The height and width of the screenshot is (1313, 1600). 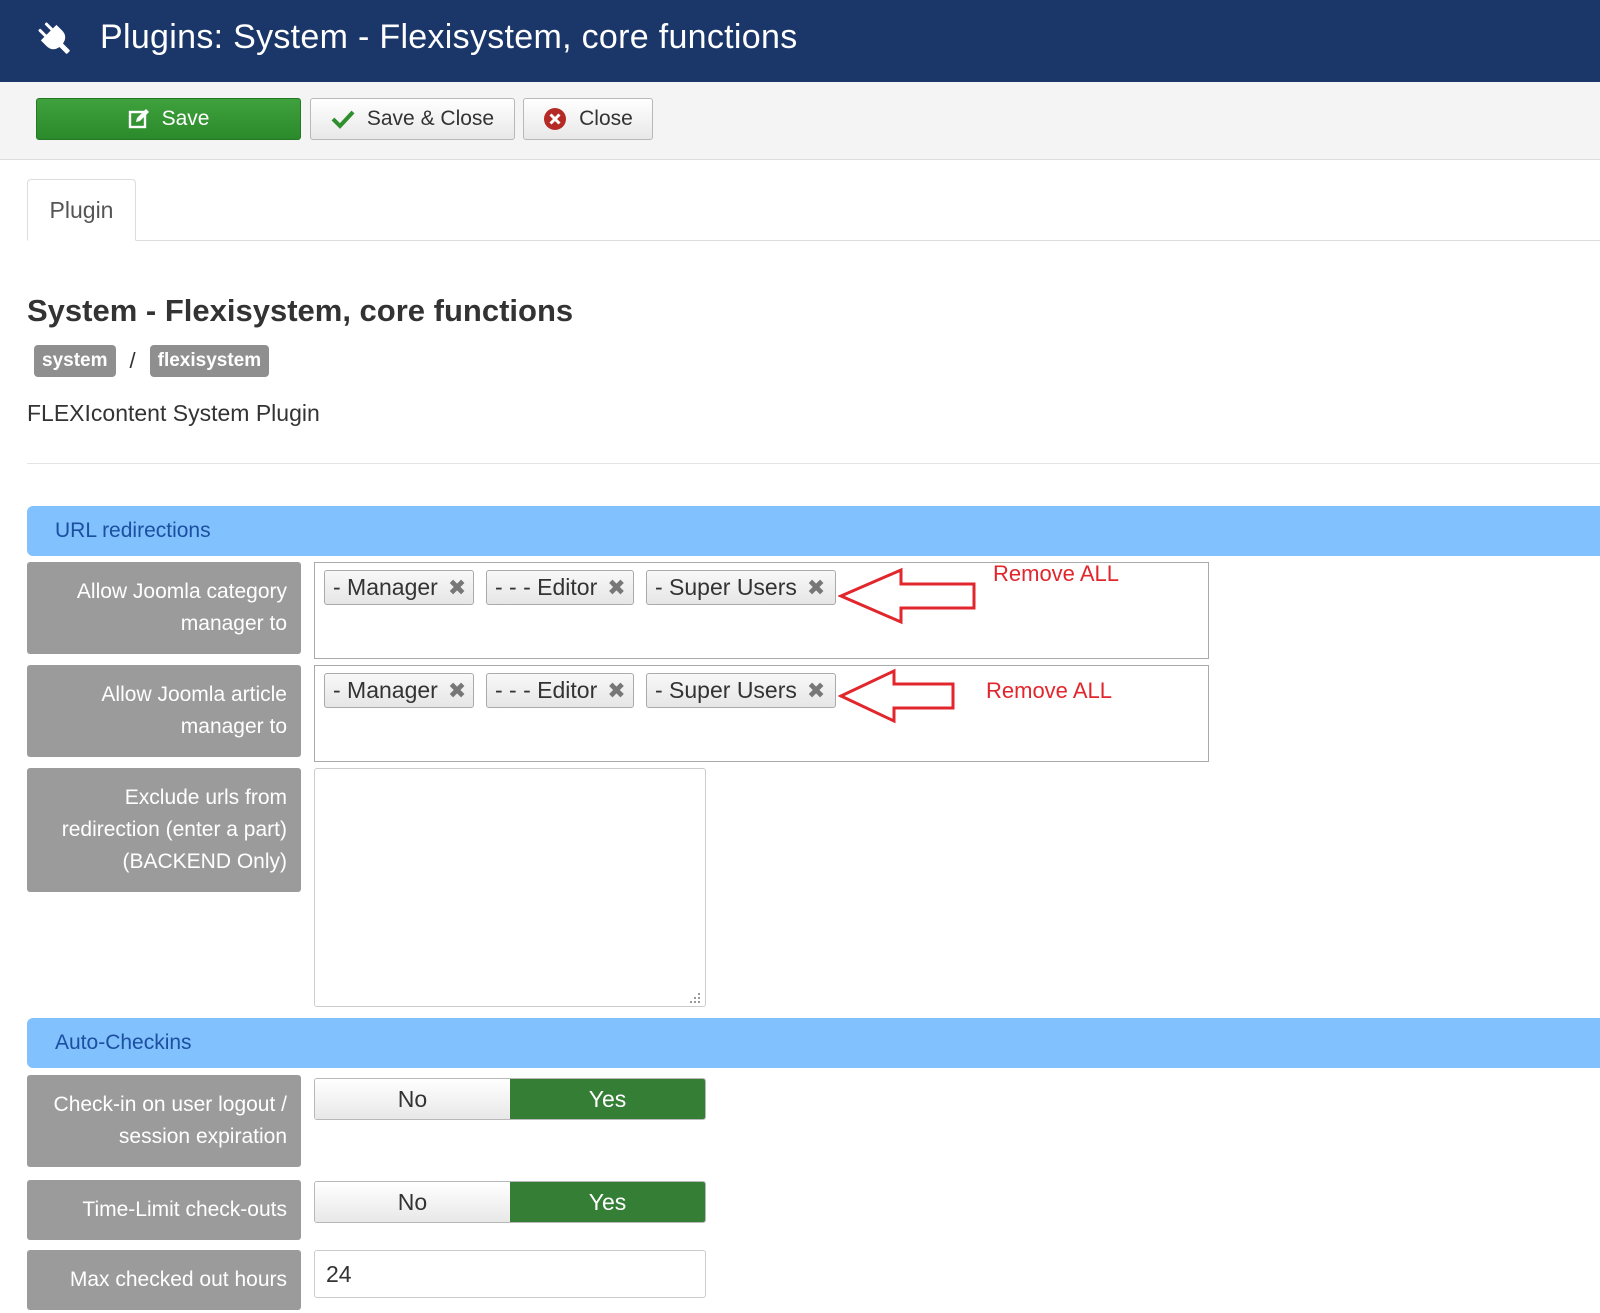 I want to click on checkin-logout-toggle: No Yes, so click(x=510, y=1099).